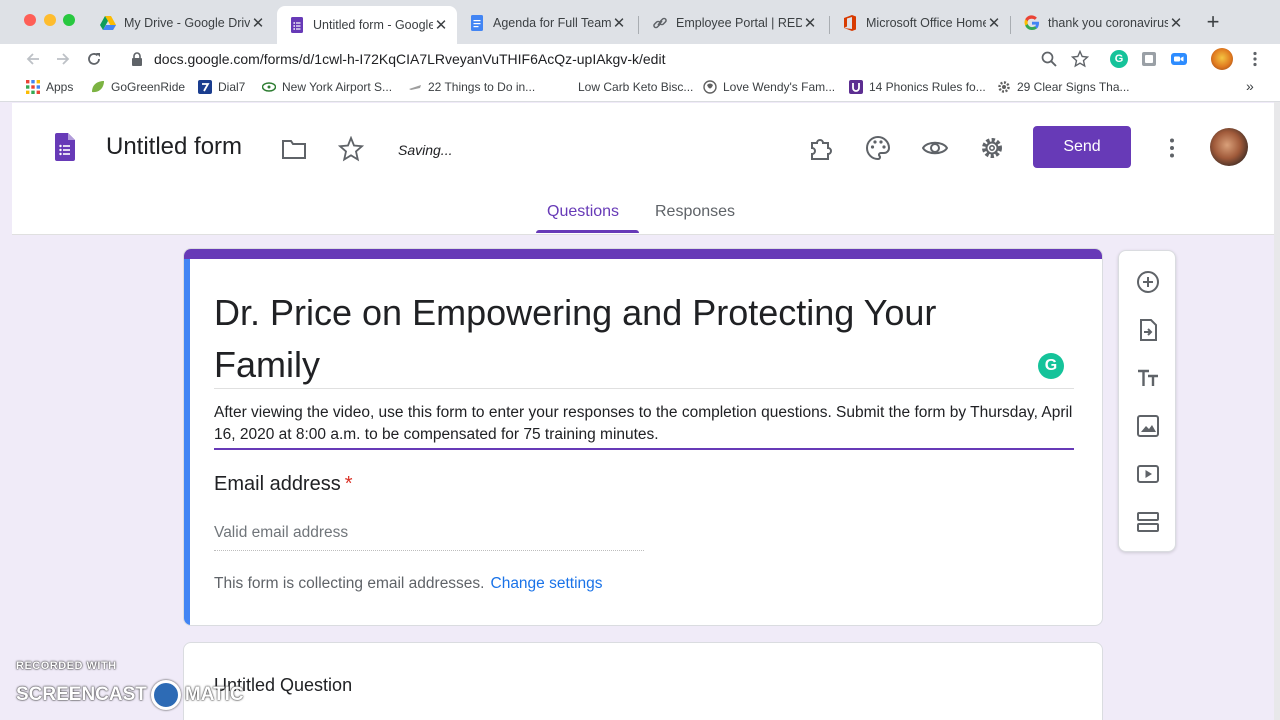 This screenshot has height=720, width=1280. Describe the element at coordinates (583, 212) in the screenshot. I see `tab-questions: Questions` at that location.